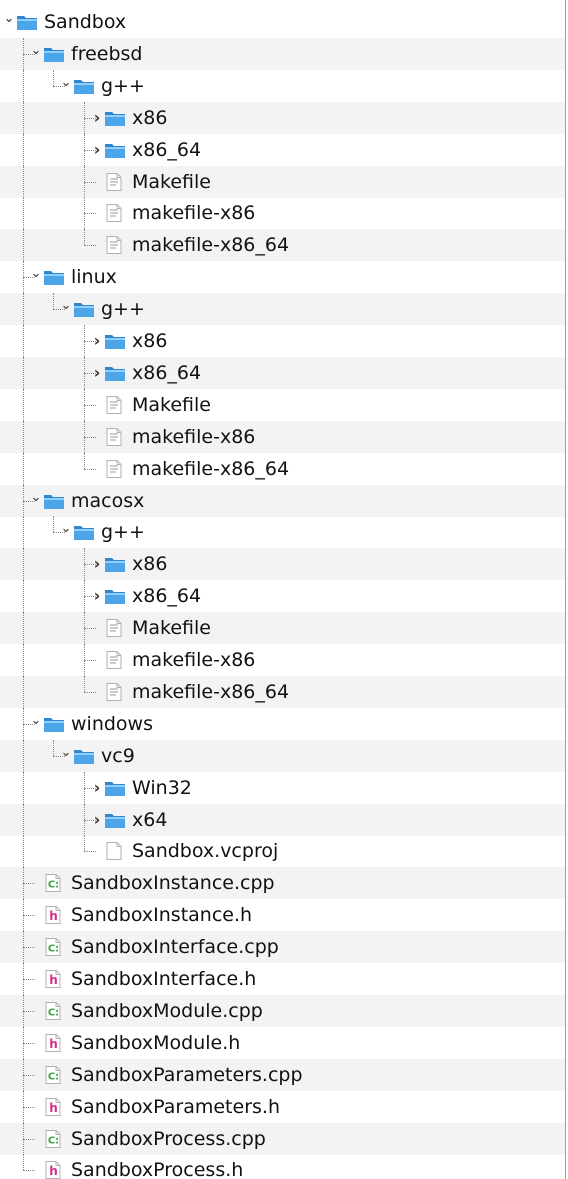 Image resolution: width=568 pixels, height=1179 pixels. Describe the element at coordinates (282, 1138) in the screenshot. I see `tree-row: C: SandboxProcess.cpp` at that location.